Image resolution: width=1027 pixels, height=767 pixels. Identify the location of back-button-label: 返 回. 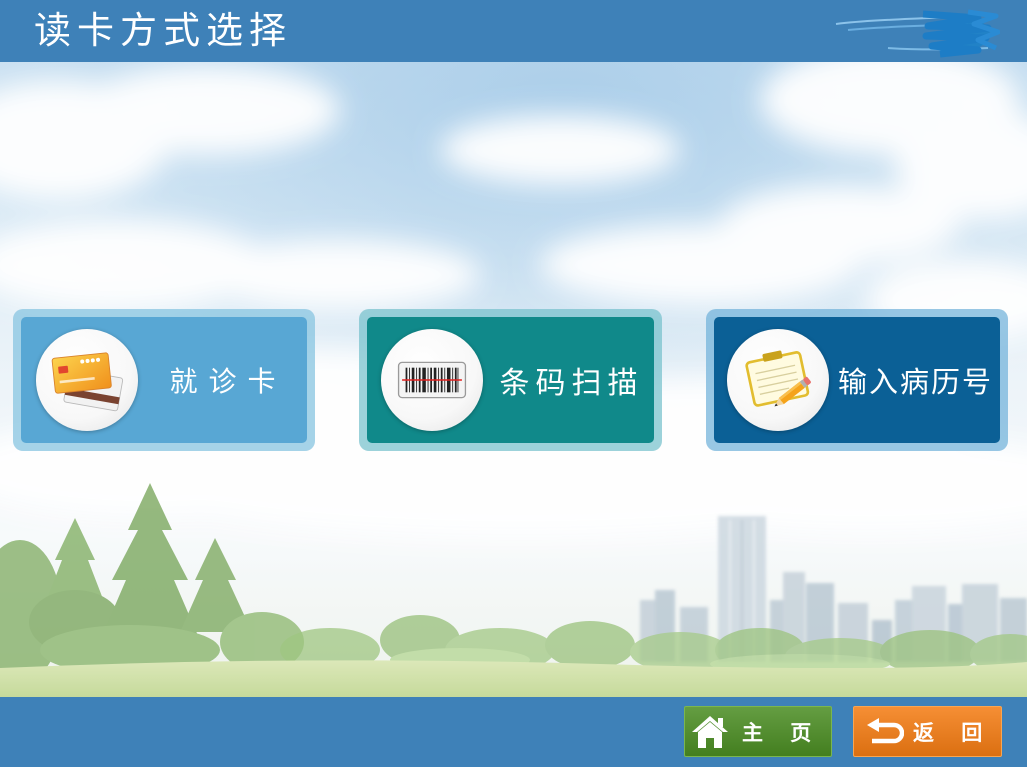
(953, 732).